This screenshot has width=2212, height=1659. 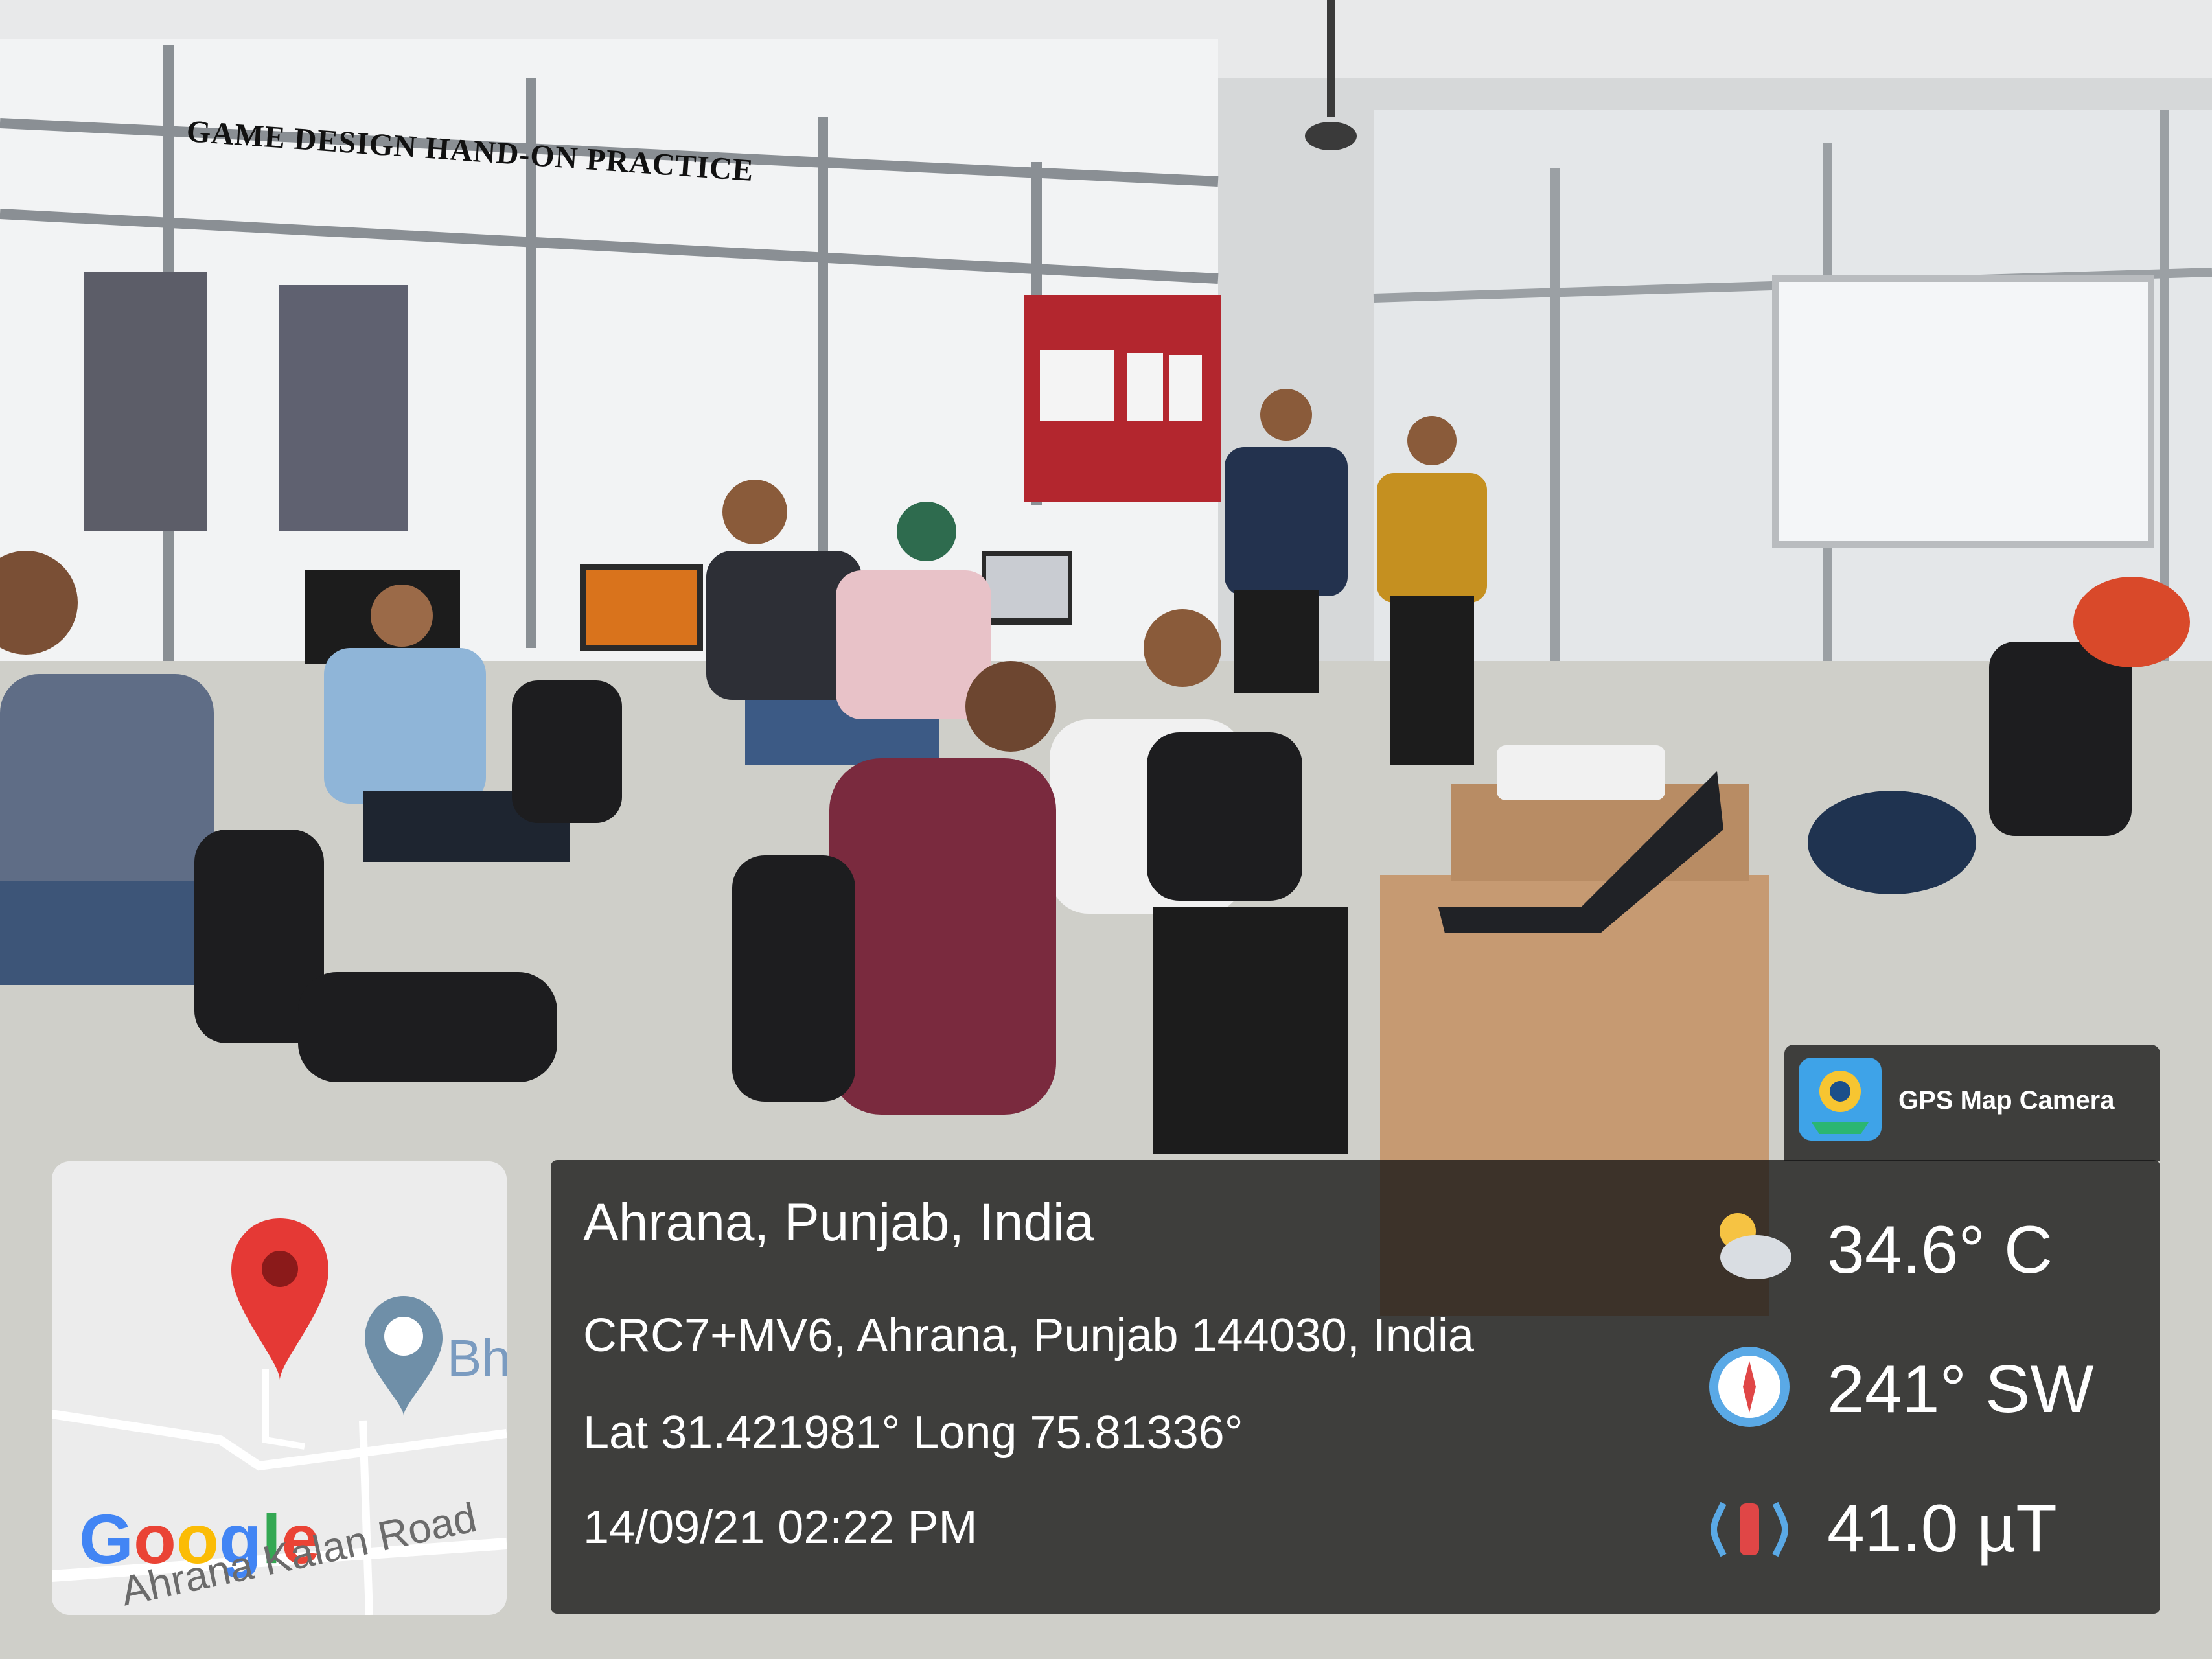 What do you see at coordinates (1940, 1250) in the screenshot?
I see `temperature-value: 34.6° C` at bounding box center [1940, 1250].